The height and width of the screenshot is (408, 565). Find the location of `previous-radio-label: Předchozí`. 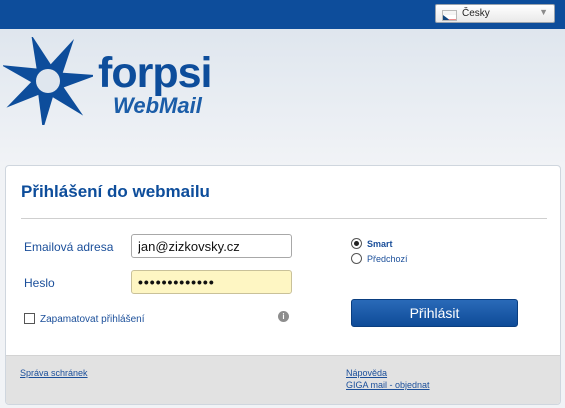

previous-radio-label: Předchozí is located at coordinates (387, 258).